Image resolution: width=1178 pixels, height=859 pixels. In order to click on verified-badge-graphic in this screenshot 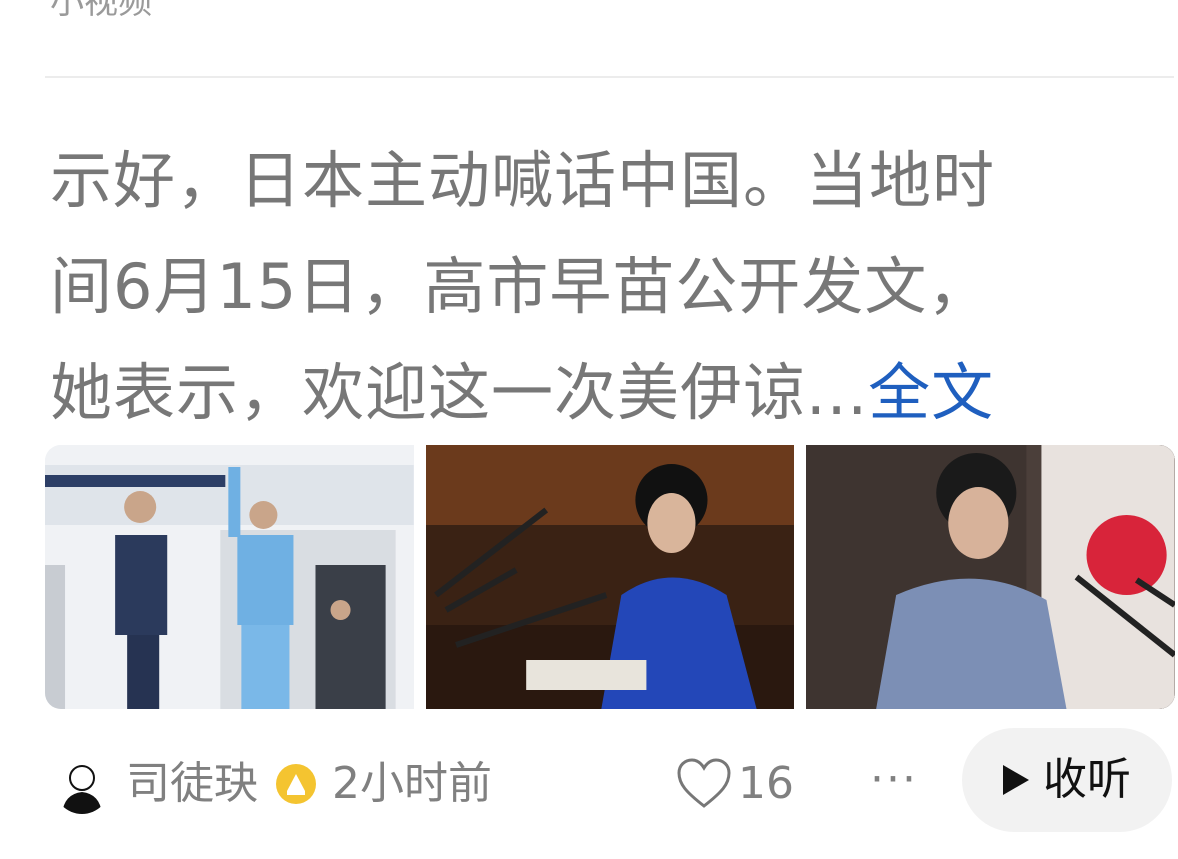, I will do `click(296, 784)`.